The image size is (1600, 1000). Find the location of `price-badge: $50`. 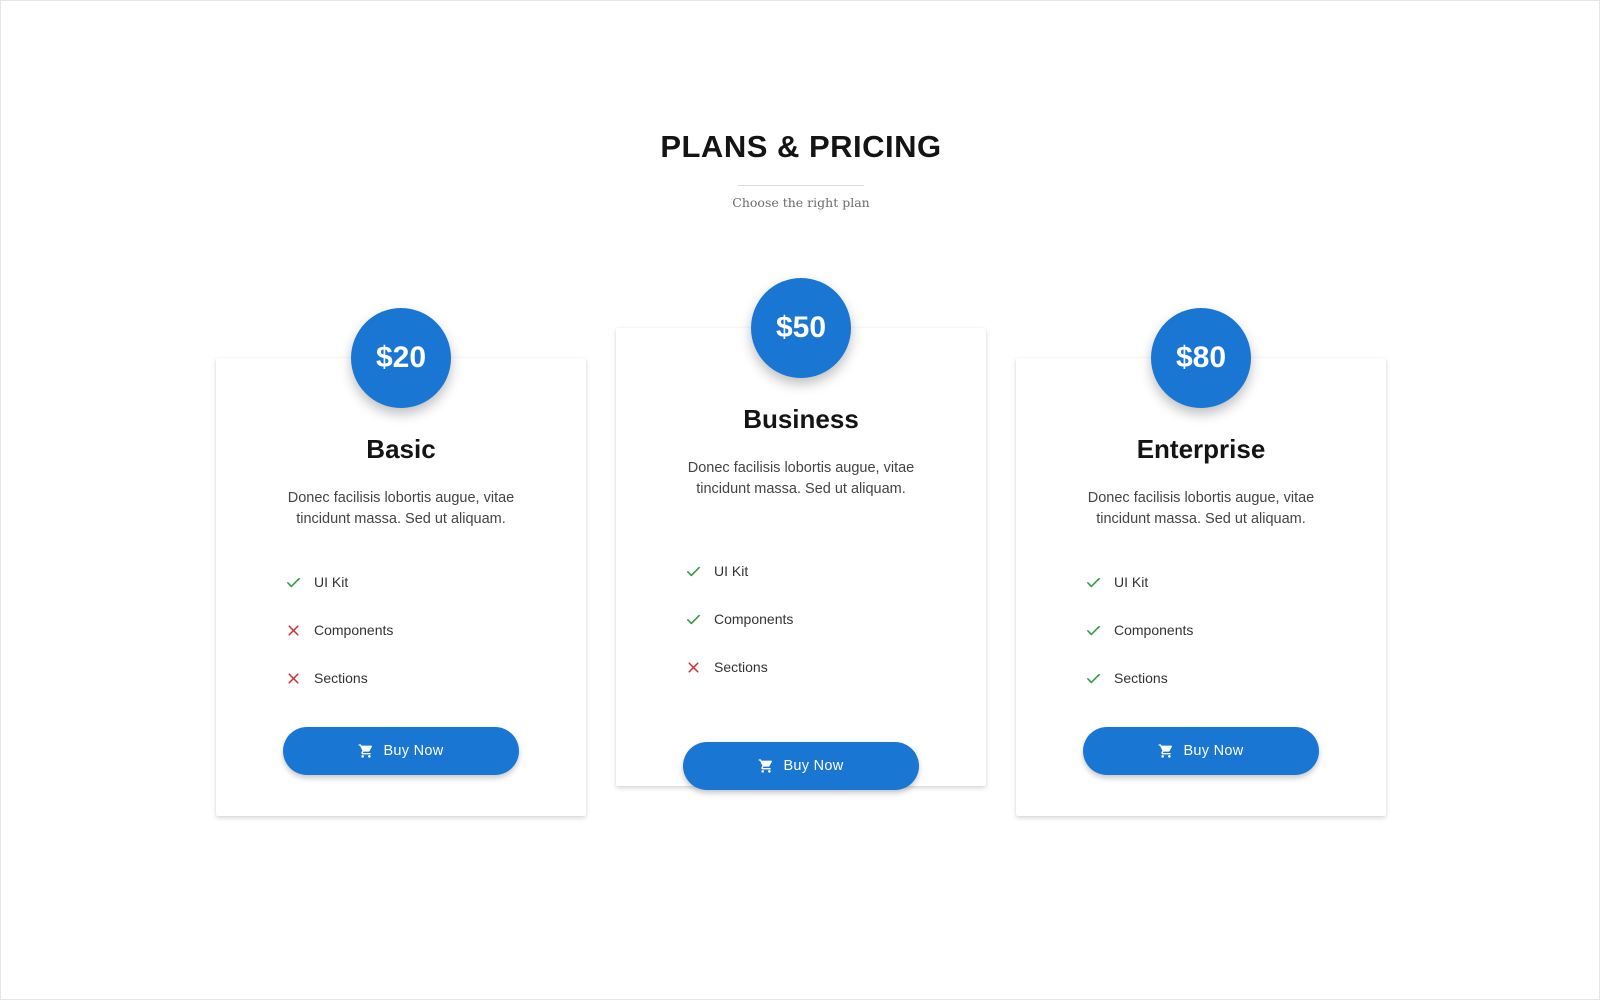

price-badge: $50 is located at coordinates (801, 328).